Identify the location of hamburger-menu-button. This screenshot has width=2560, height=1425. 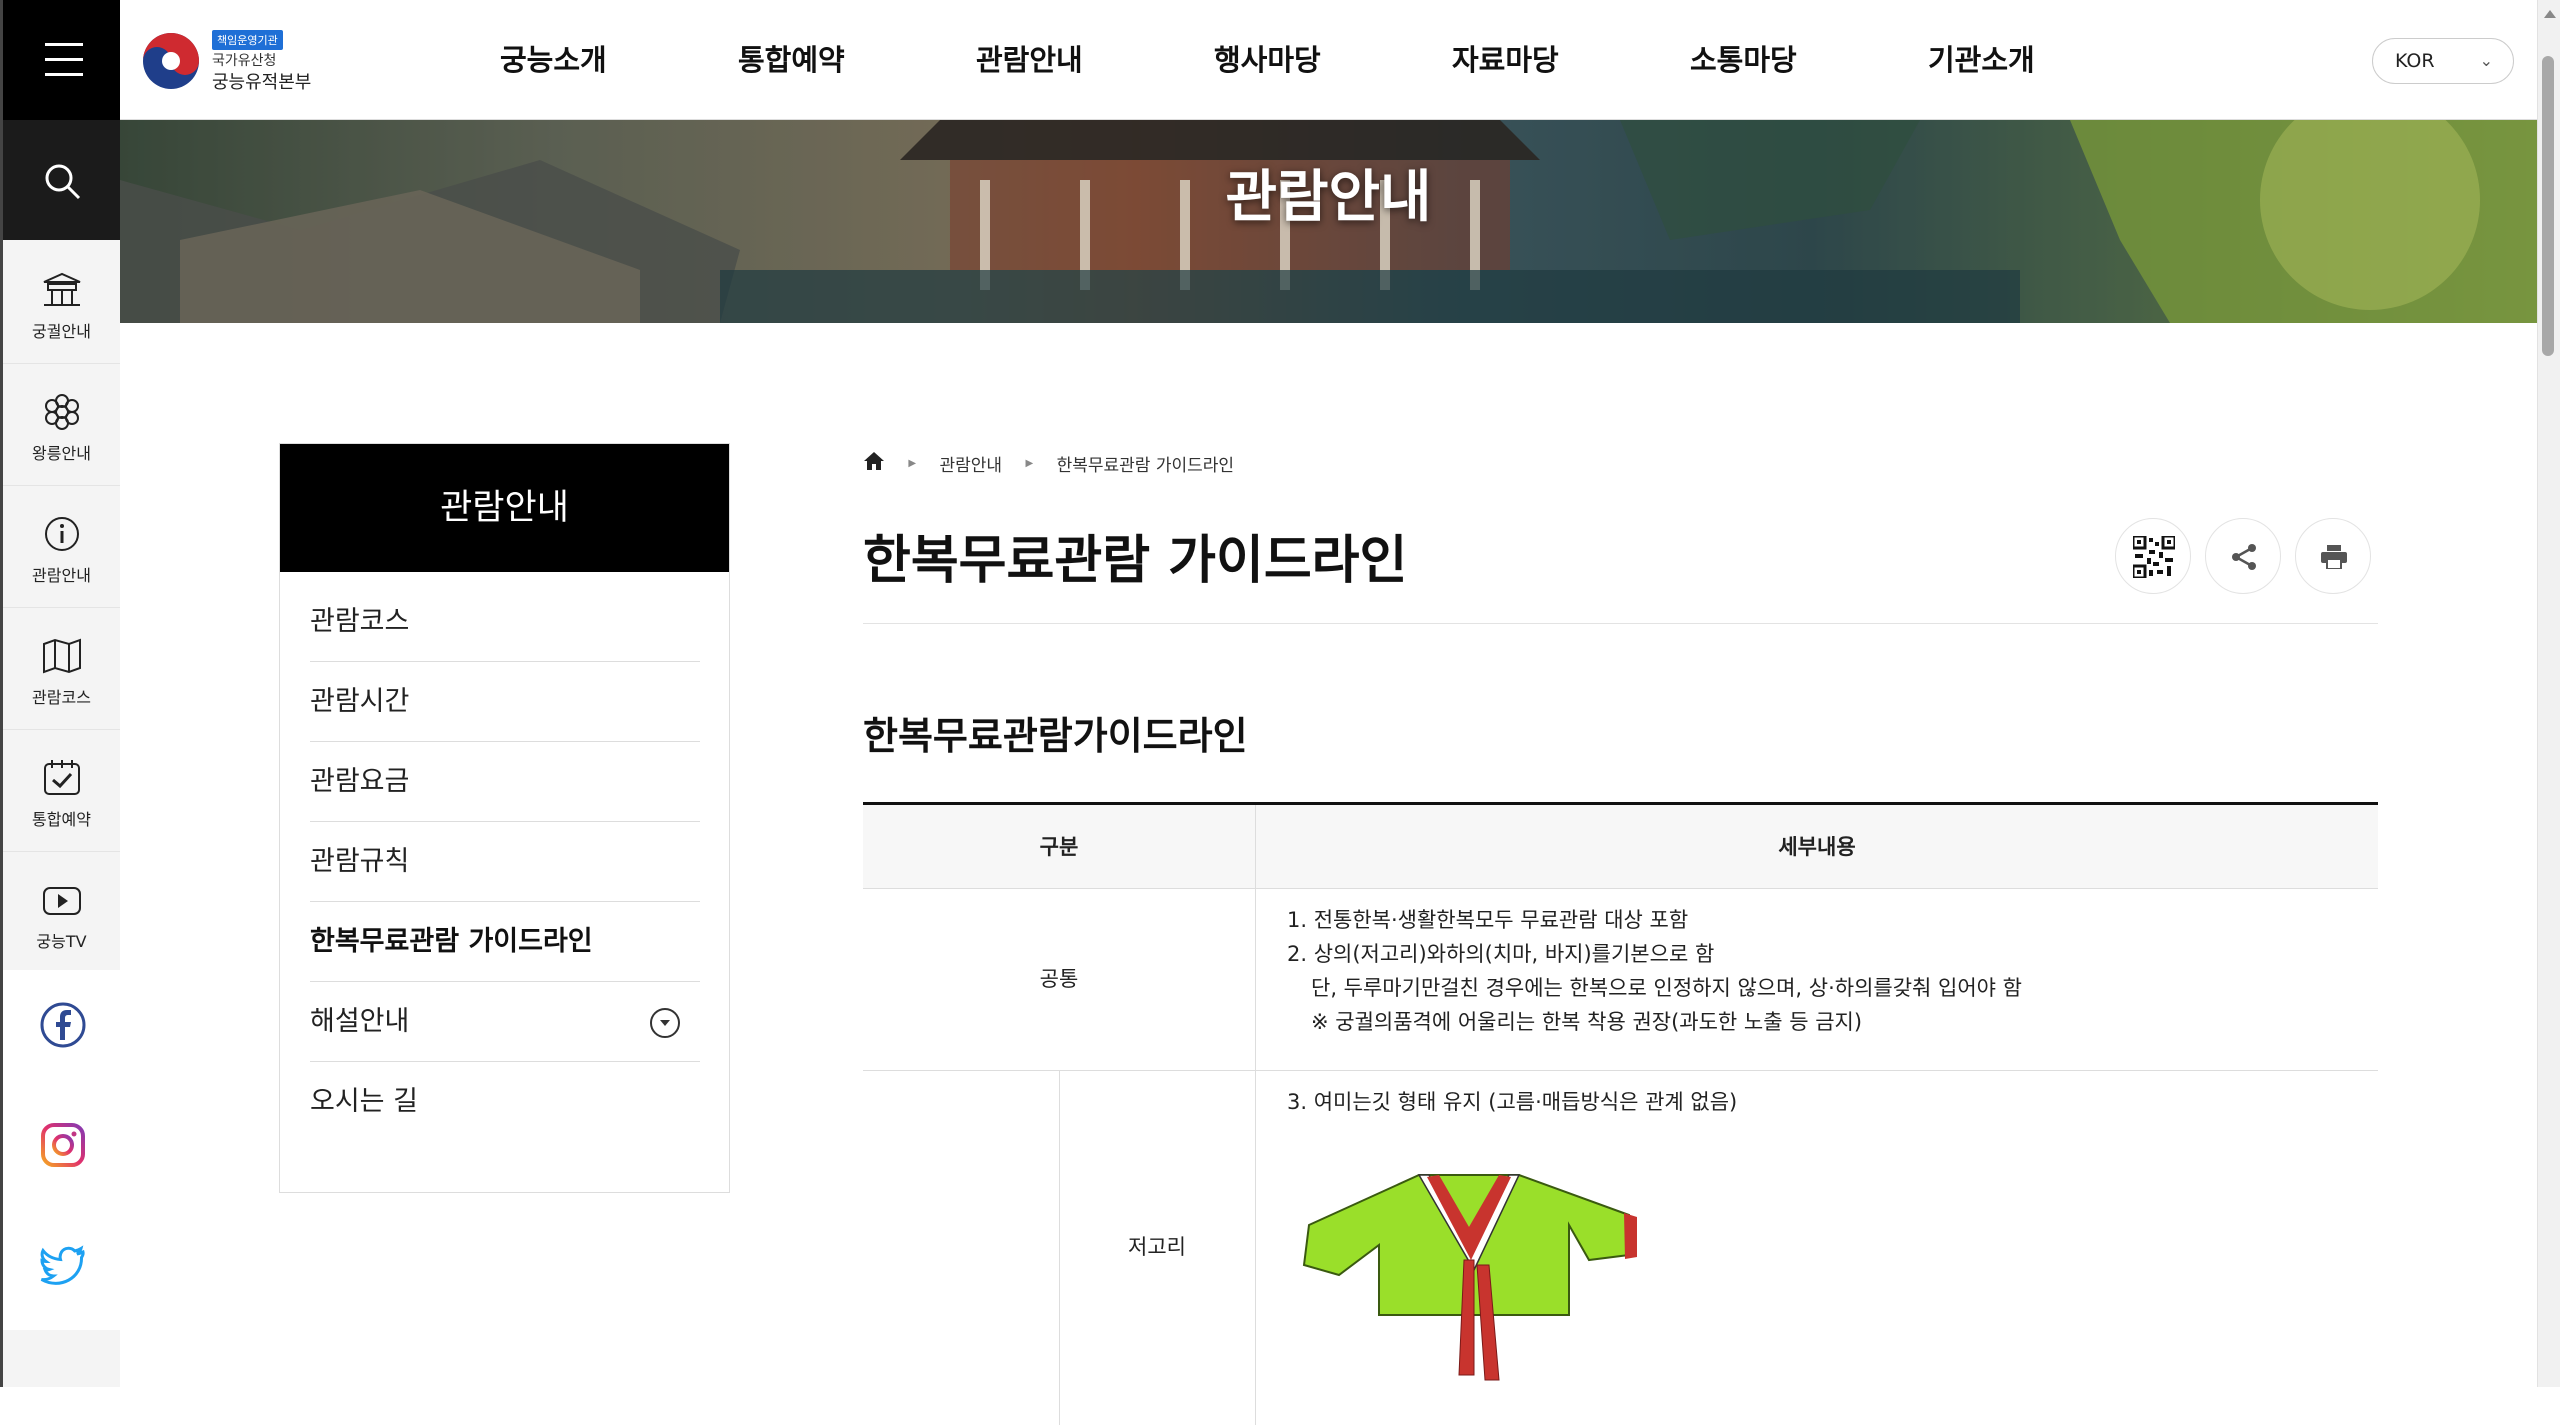
(60, 60).